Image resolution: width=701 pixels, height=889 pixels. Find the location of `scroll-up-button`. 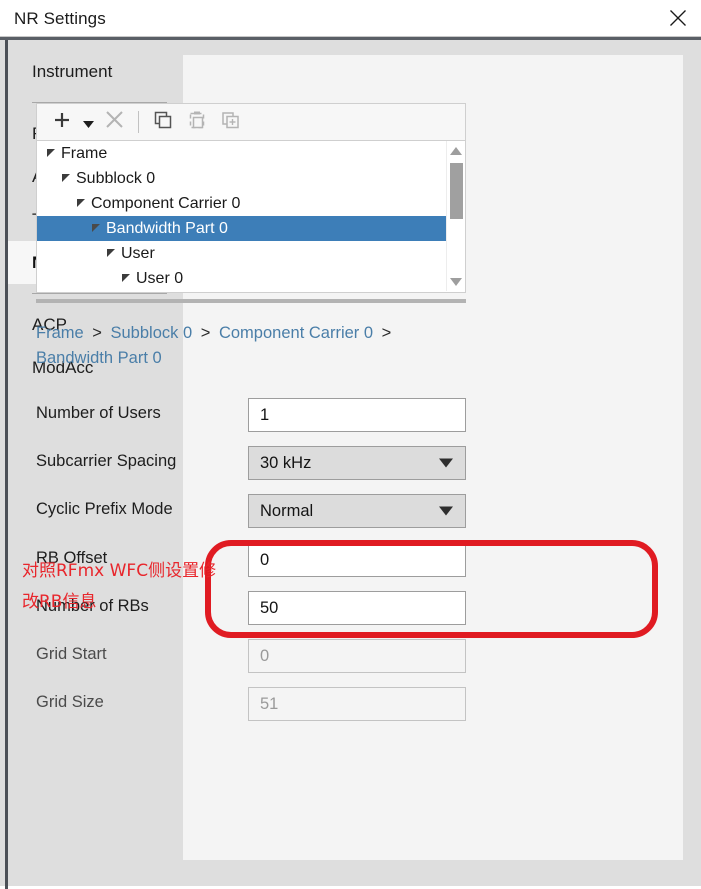

scroll-up-button is located at coordinates (456, 150).